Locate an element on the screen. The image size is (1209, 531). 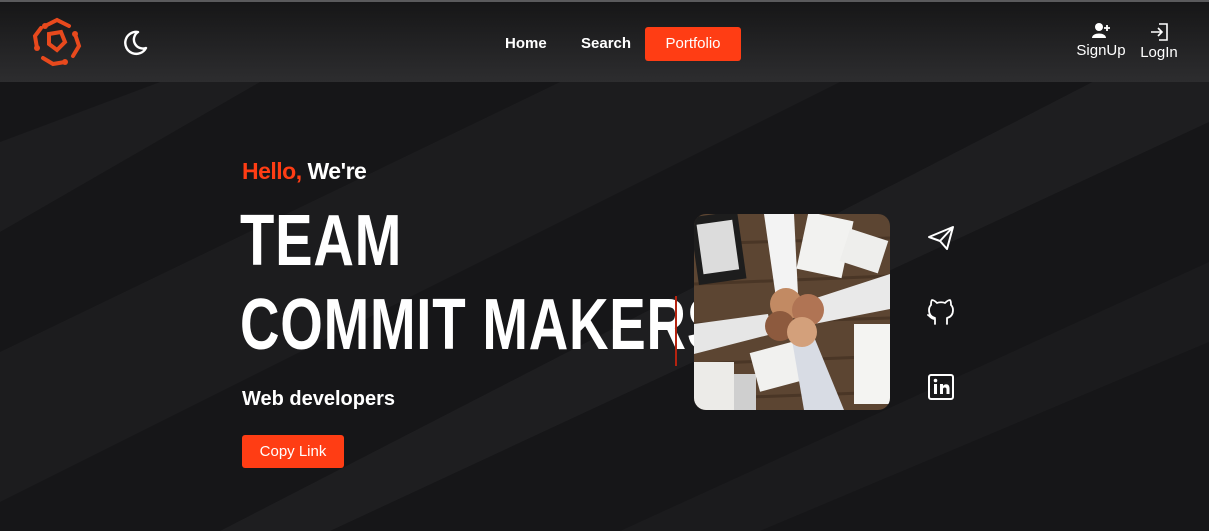
signup-label: SignUp is located at coordinates (1101, 50).